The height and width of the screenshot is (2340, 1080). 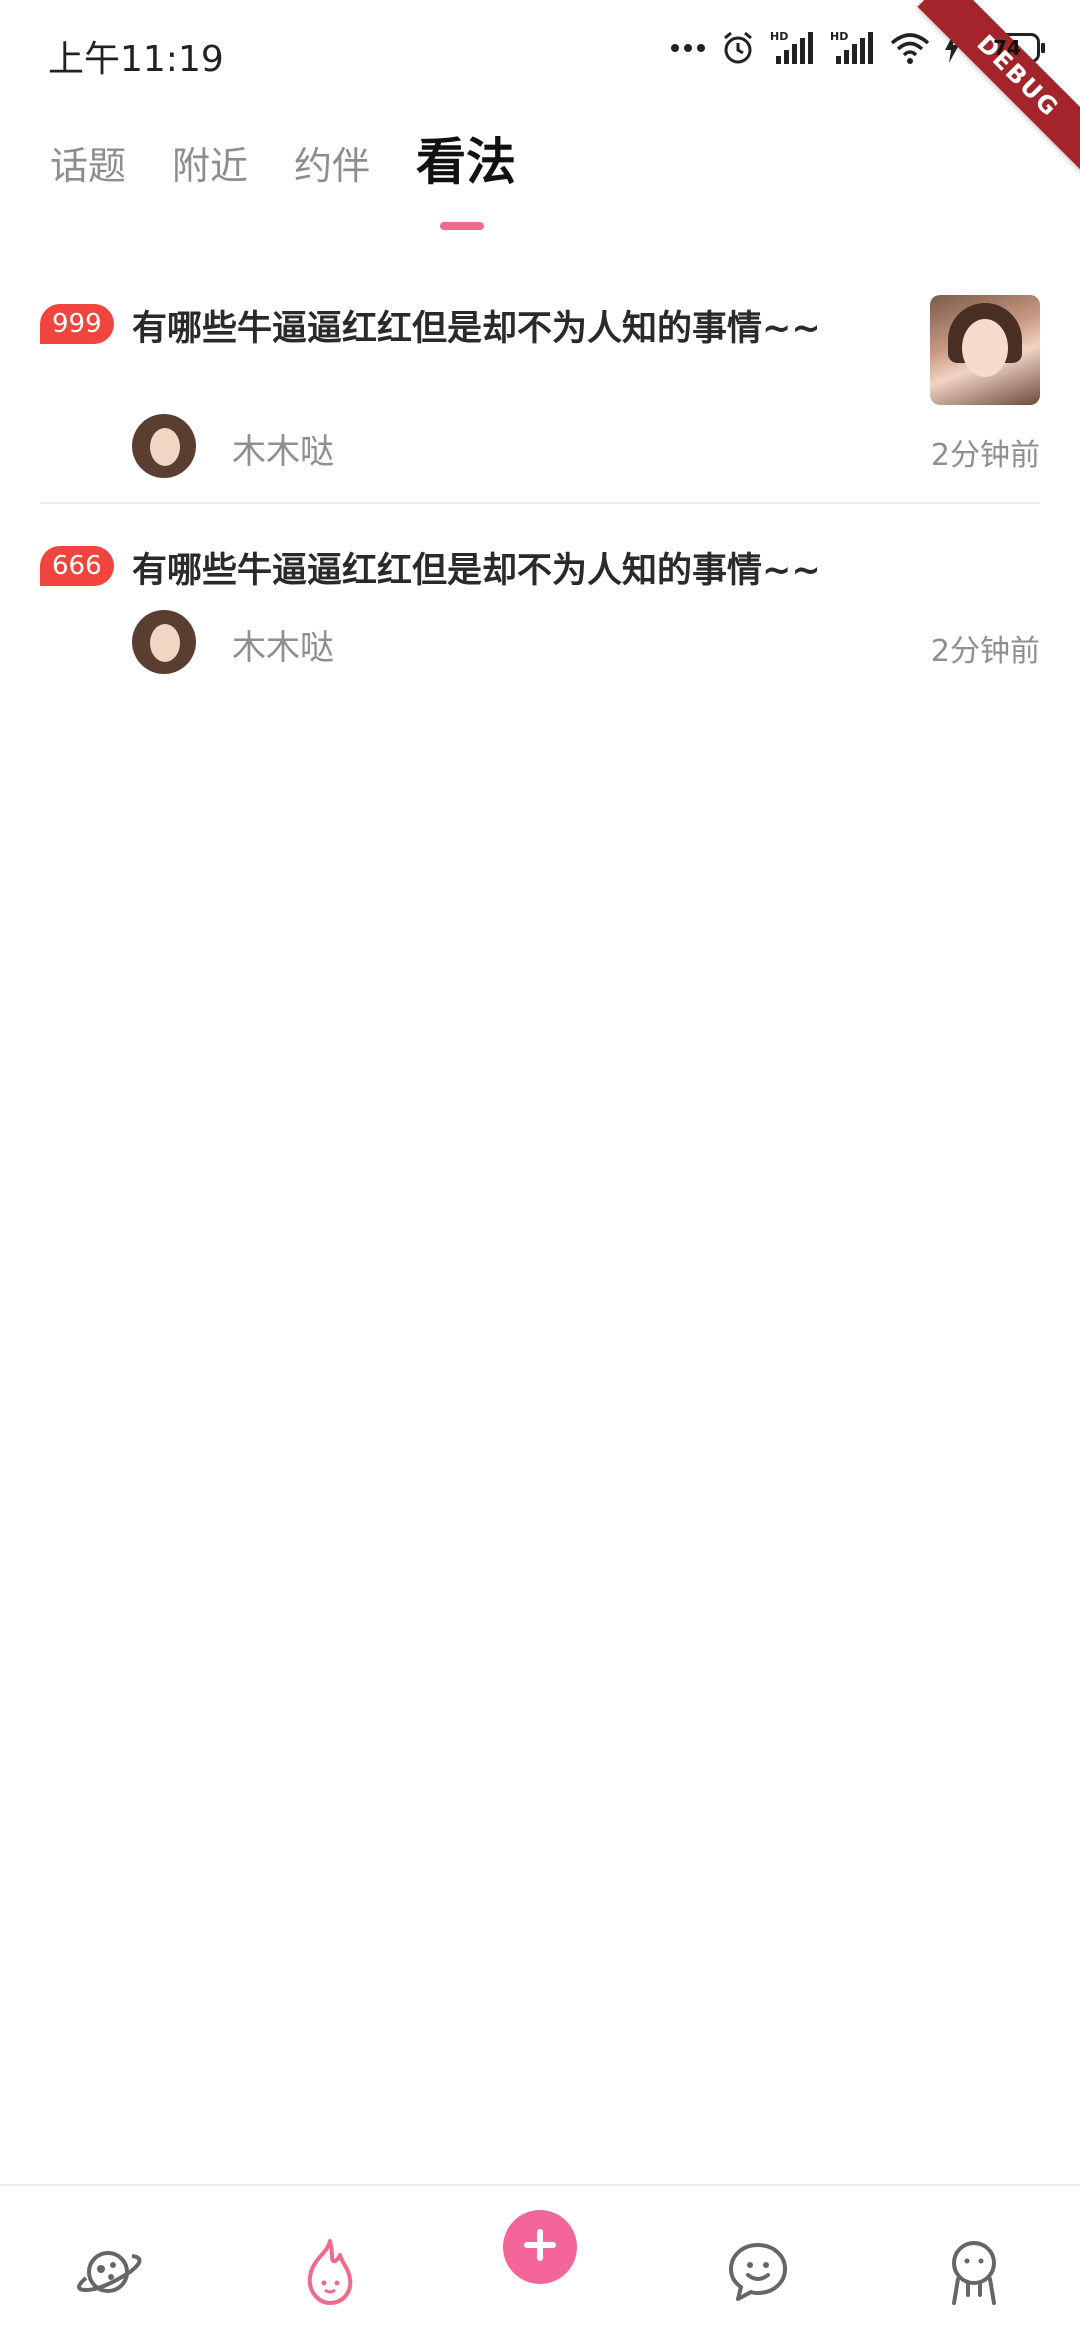 I want to click on battery-level: 74, so click(x=1007, y=48).